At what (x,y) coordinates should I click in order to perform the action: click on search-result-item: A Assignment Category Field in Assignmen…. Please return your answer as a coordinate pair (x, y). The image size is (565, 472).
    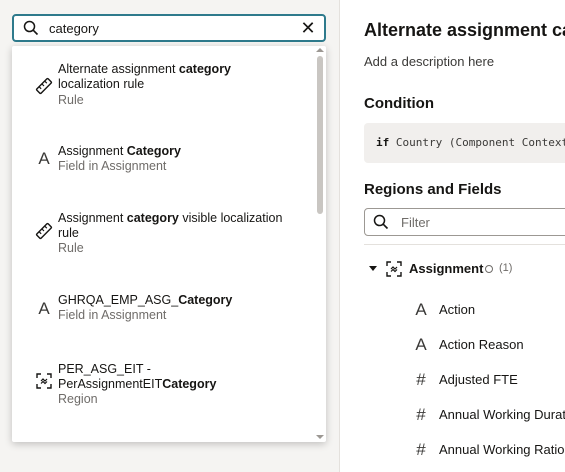
    Looking at the image, I should click on (162, 161).